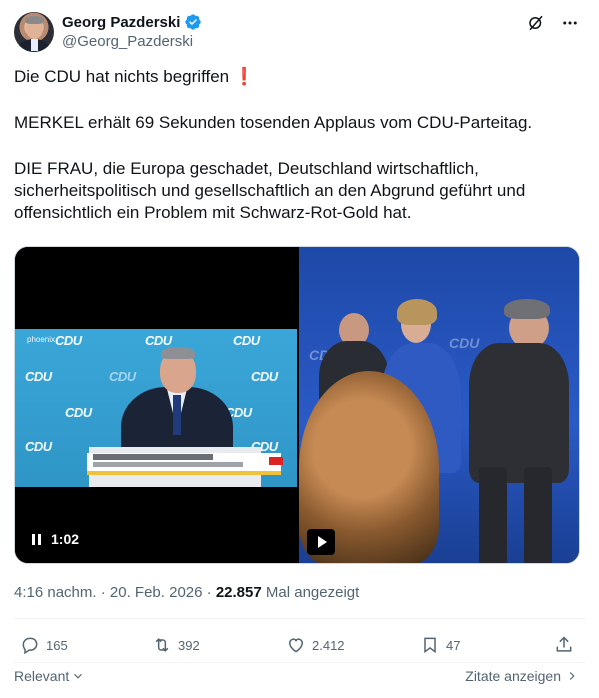  What do you see at coordinates (276, 461) in the screenshot?
I see `live-badge` at bounding box center [276, 461].